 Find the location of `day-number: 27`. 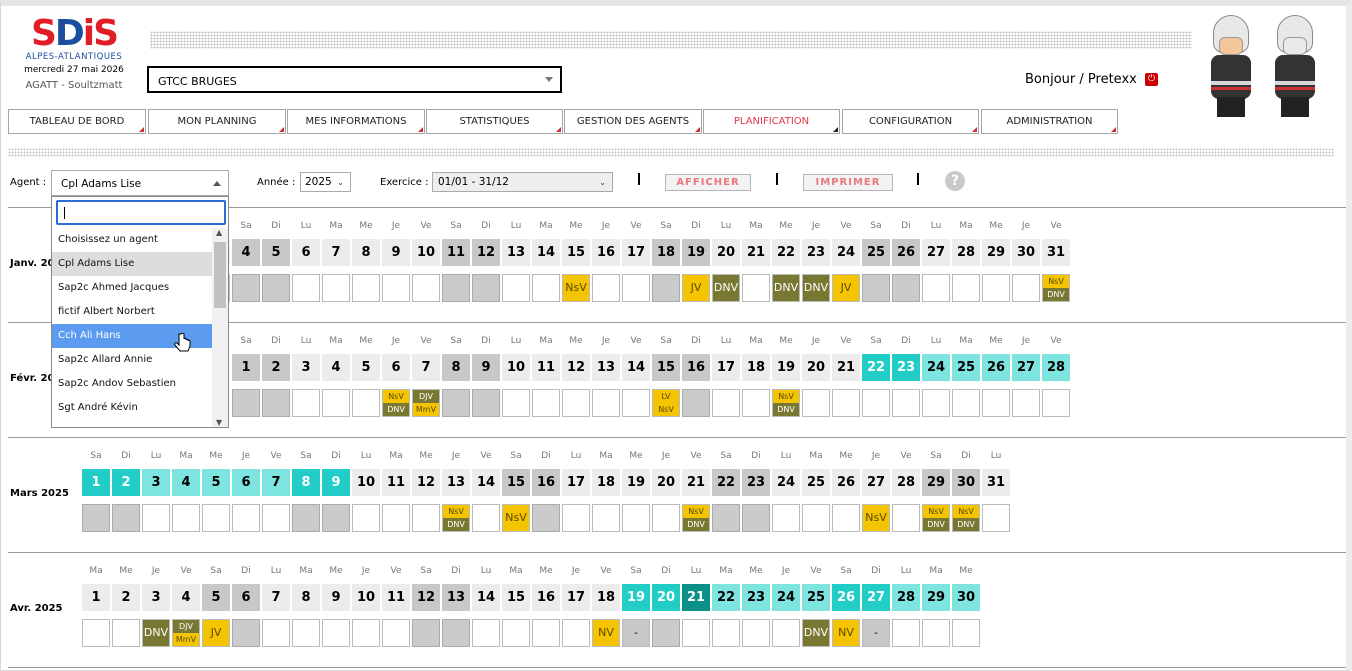

day-number: 27 is located at coordinates (1026, 367).